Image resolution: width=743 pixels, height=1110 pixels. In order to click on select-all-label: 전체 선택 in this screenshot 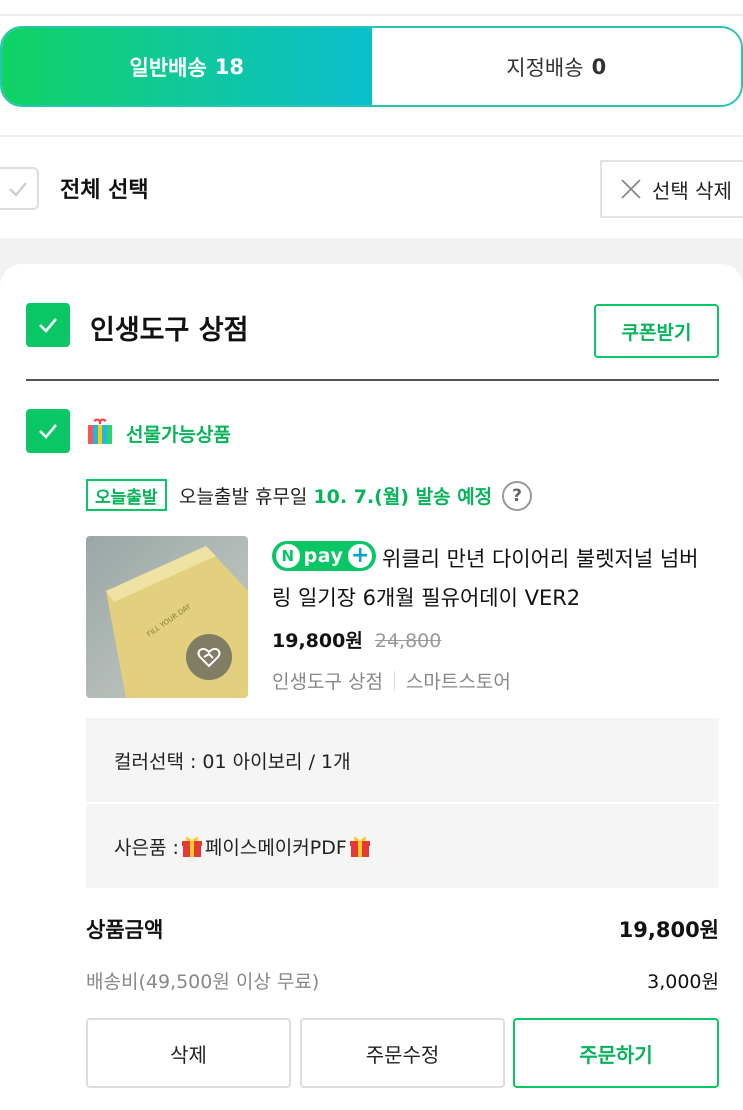, I will do `click(104, 190)`.